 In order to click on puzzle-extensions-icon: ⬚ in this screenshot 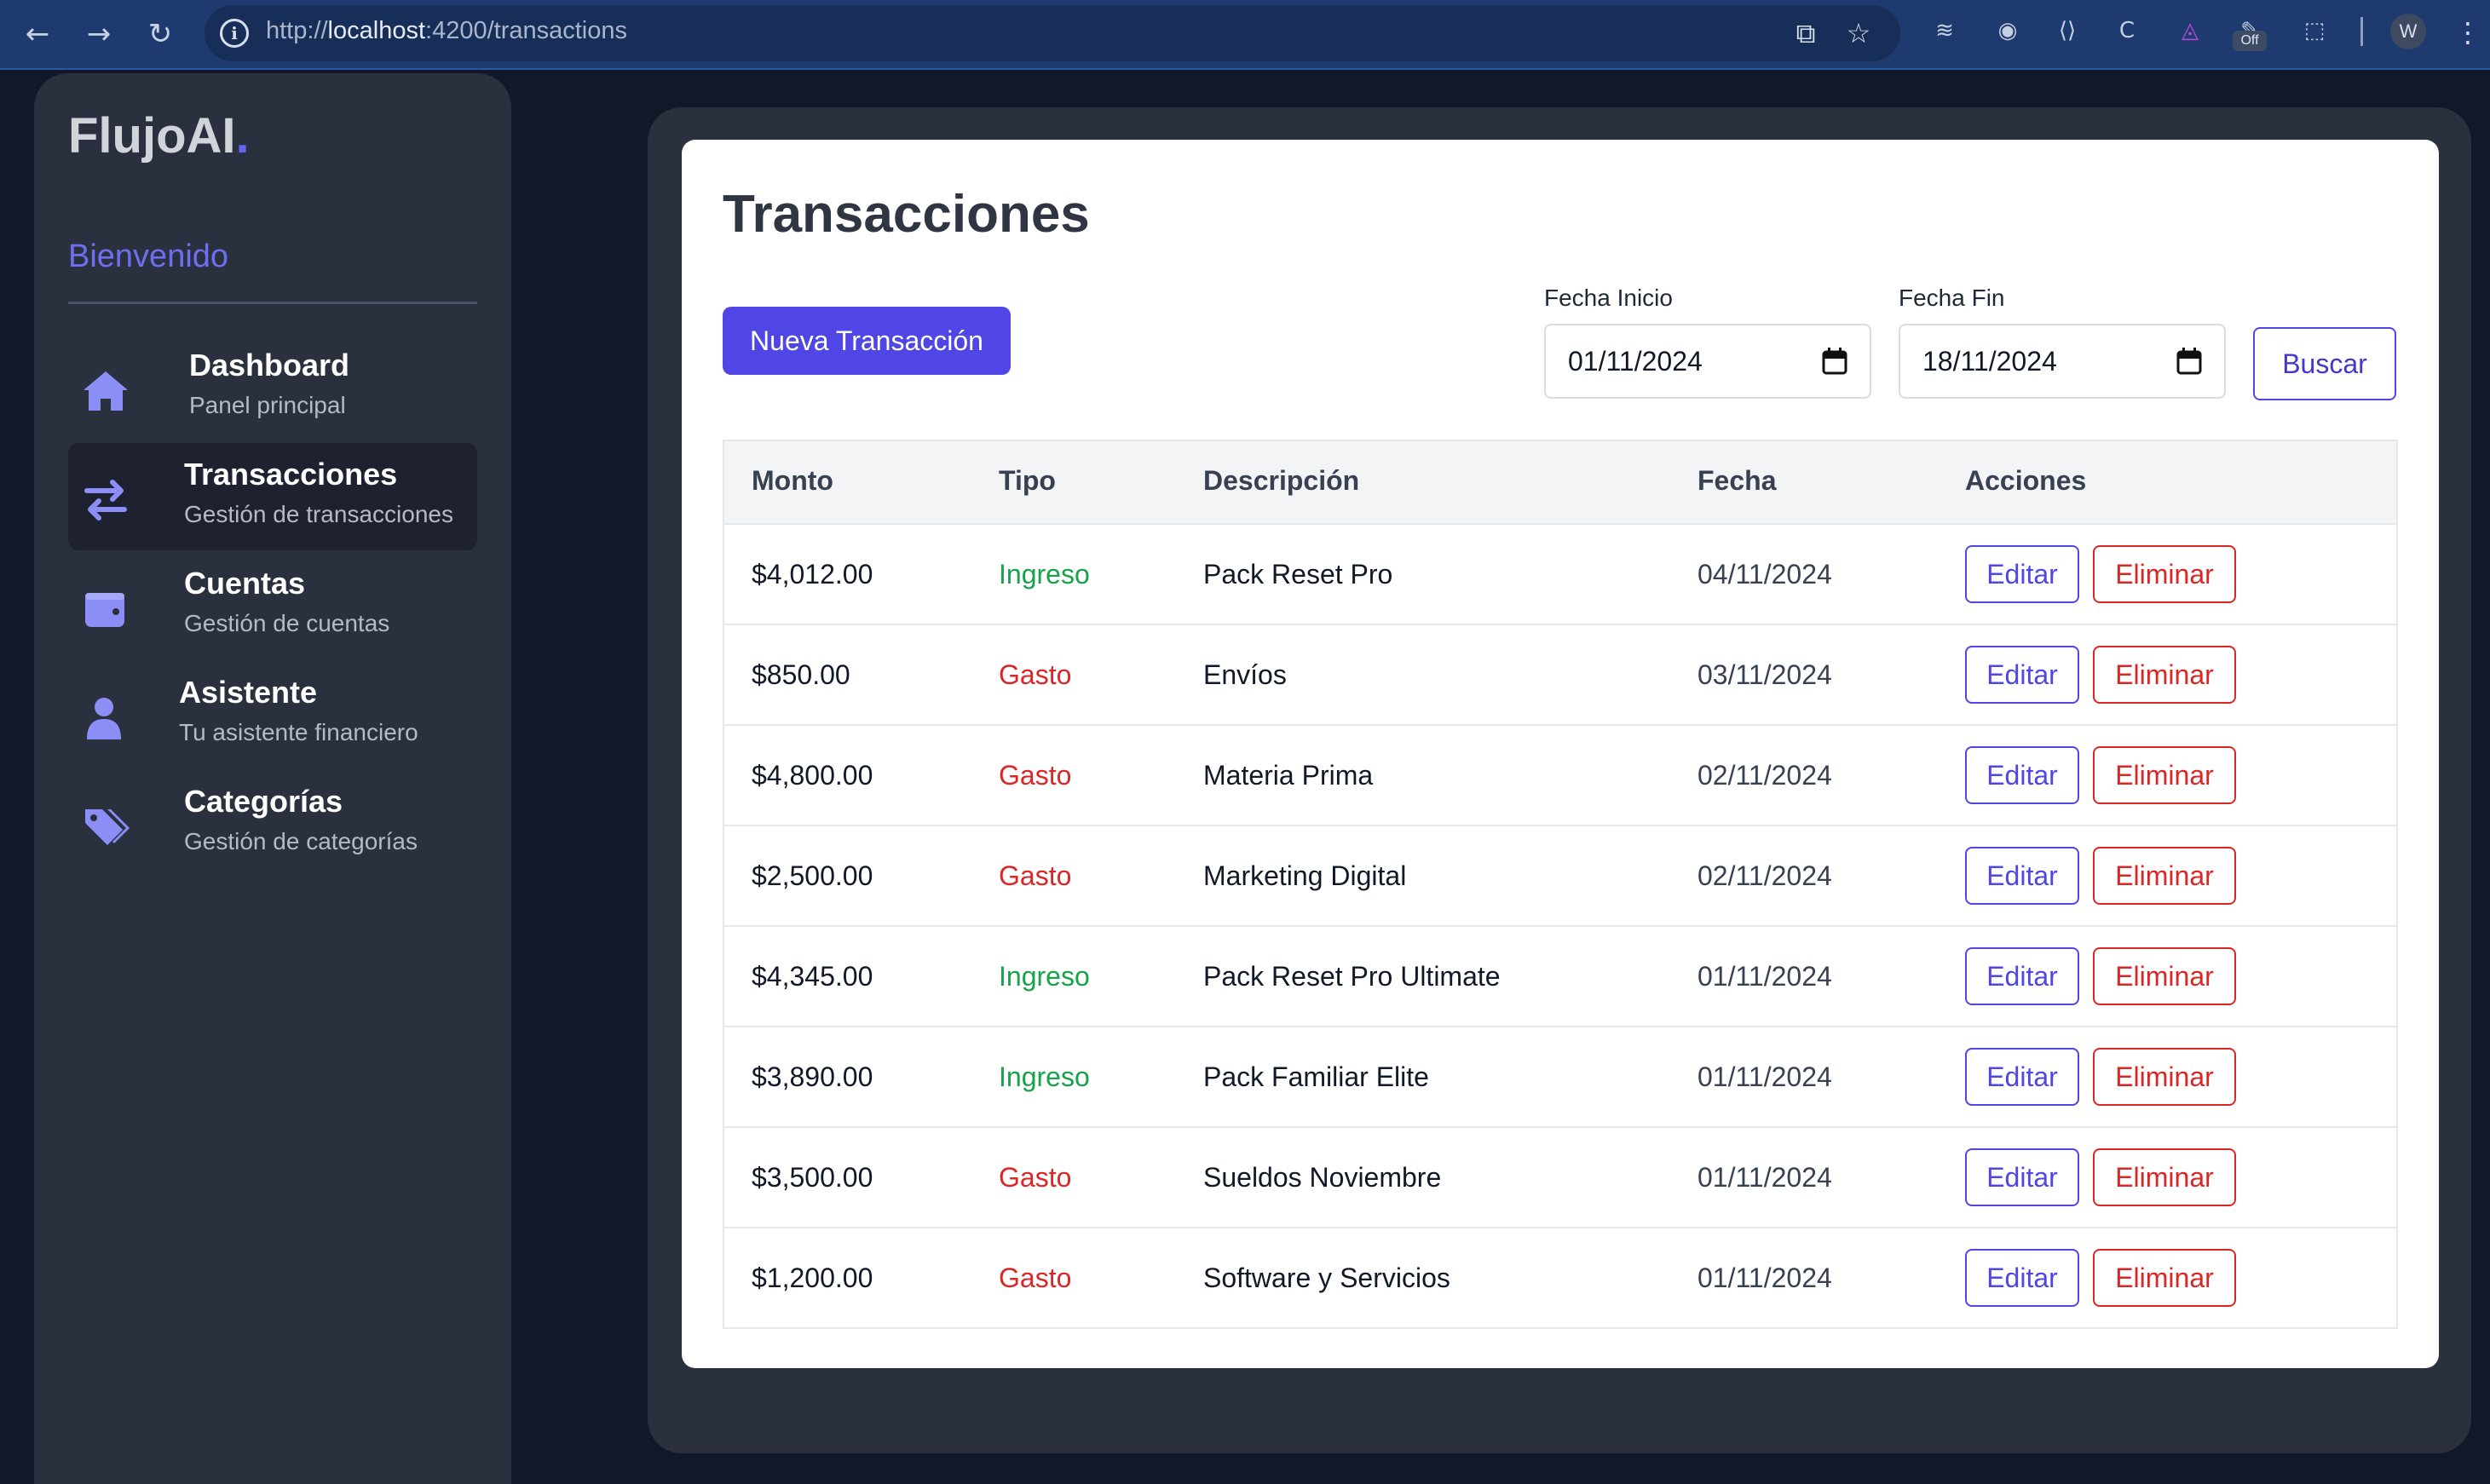, I will do `click(2314, 31)`.